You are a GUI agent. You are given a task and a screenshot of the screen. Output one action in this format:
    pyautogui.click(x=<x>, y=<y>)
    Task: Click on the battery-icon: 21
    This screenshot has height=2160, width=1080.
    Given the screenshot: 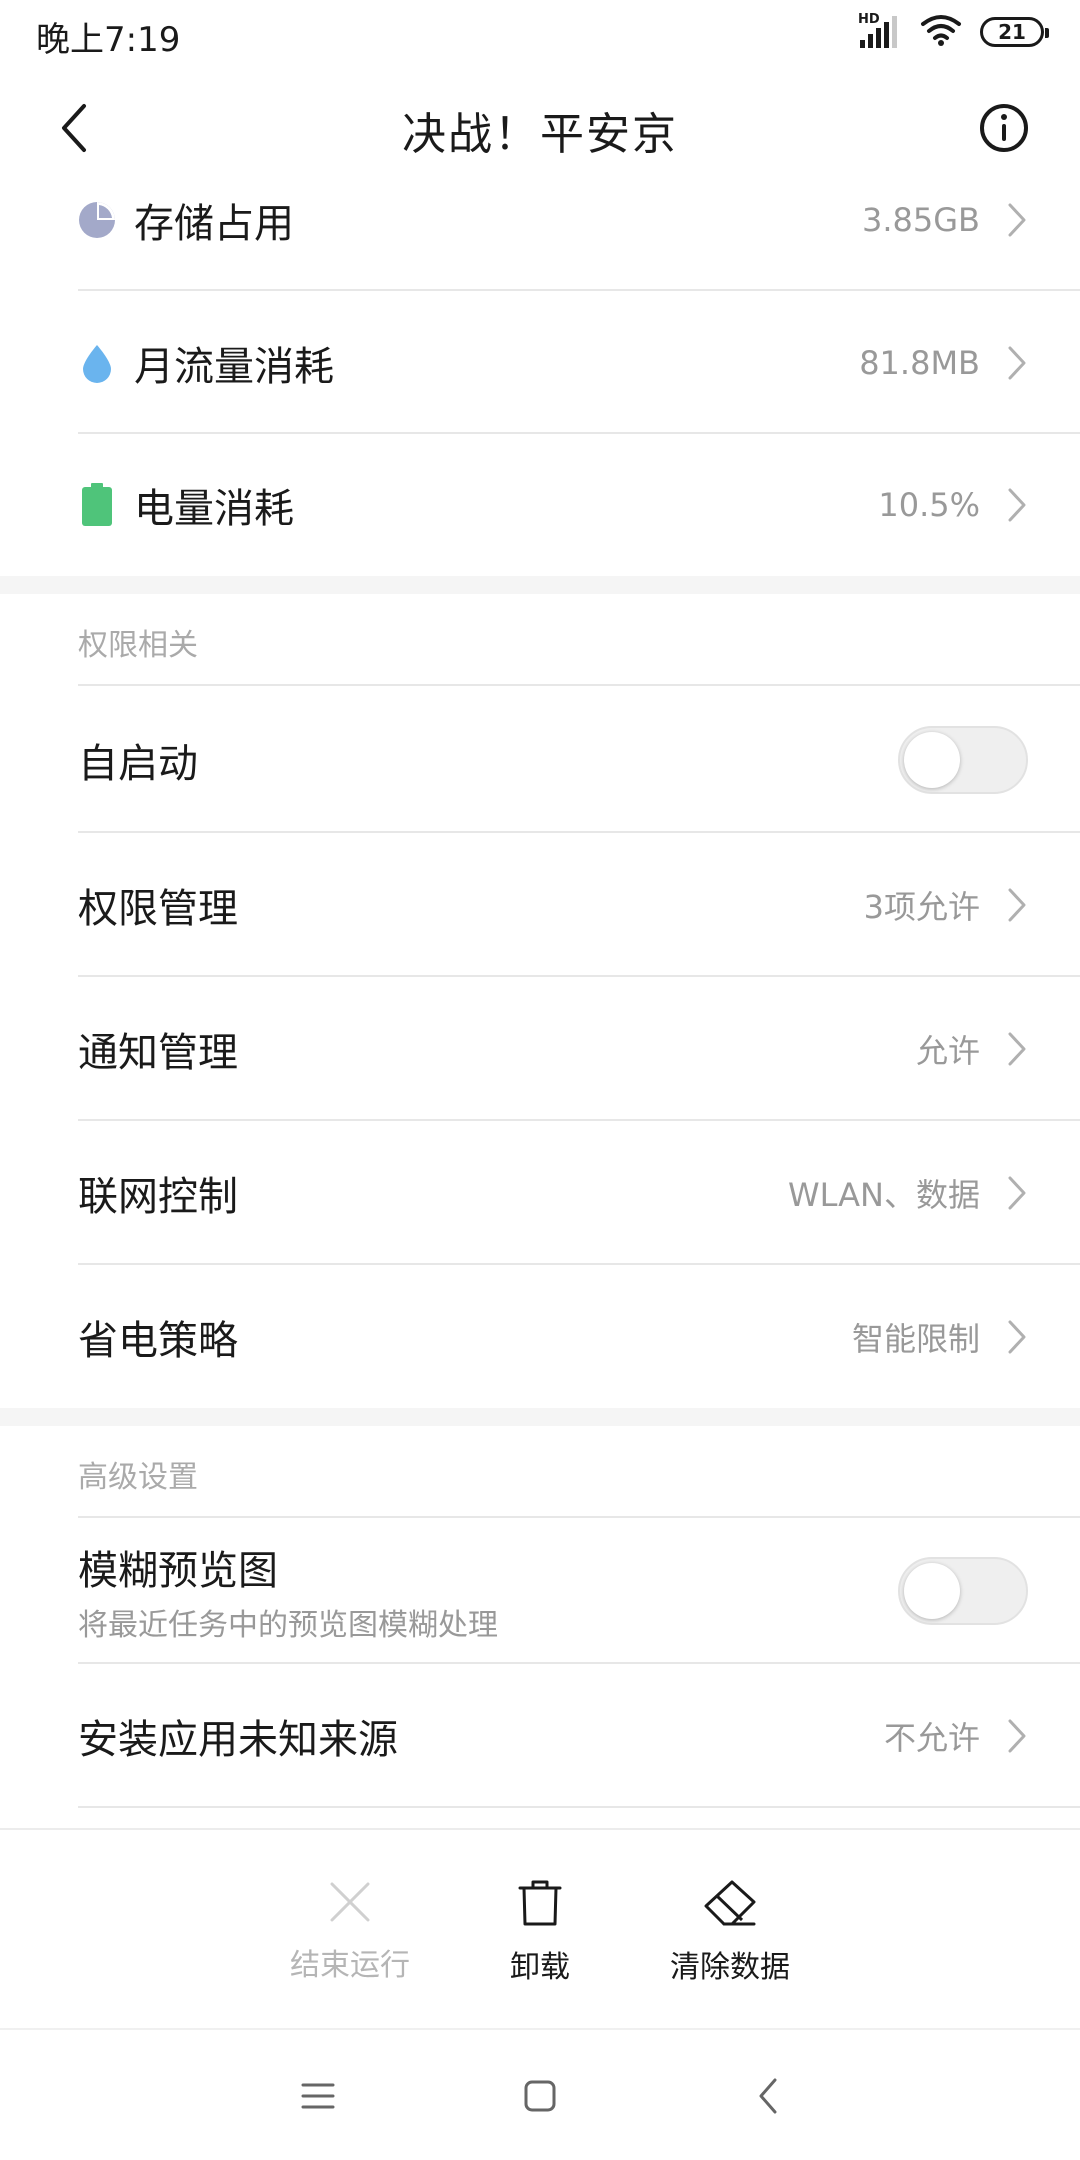 What is the action you would take?
    pyautogui.click(x=1014, y=32)
    